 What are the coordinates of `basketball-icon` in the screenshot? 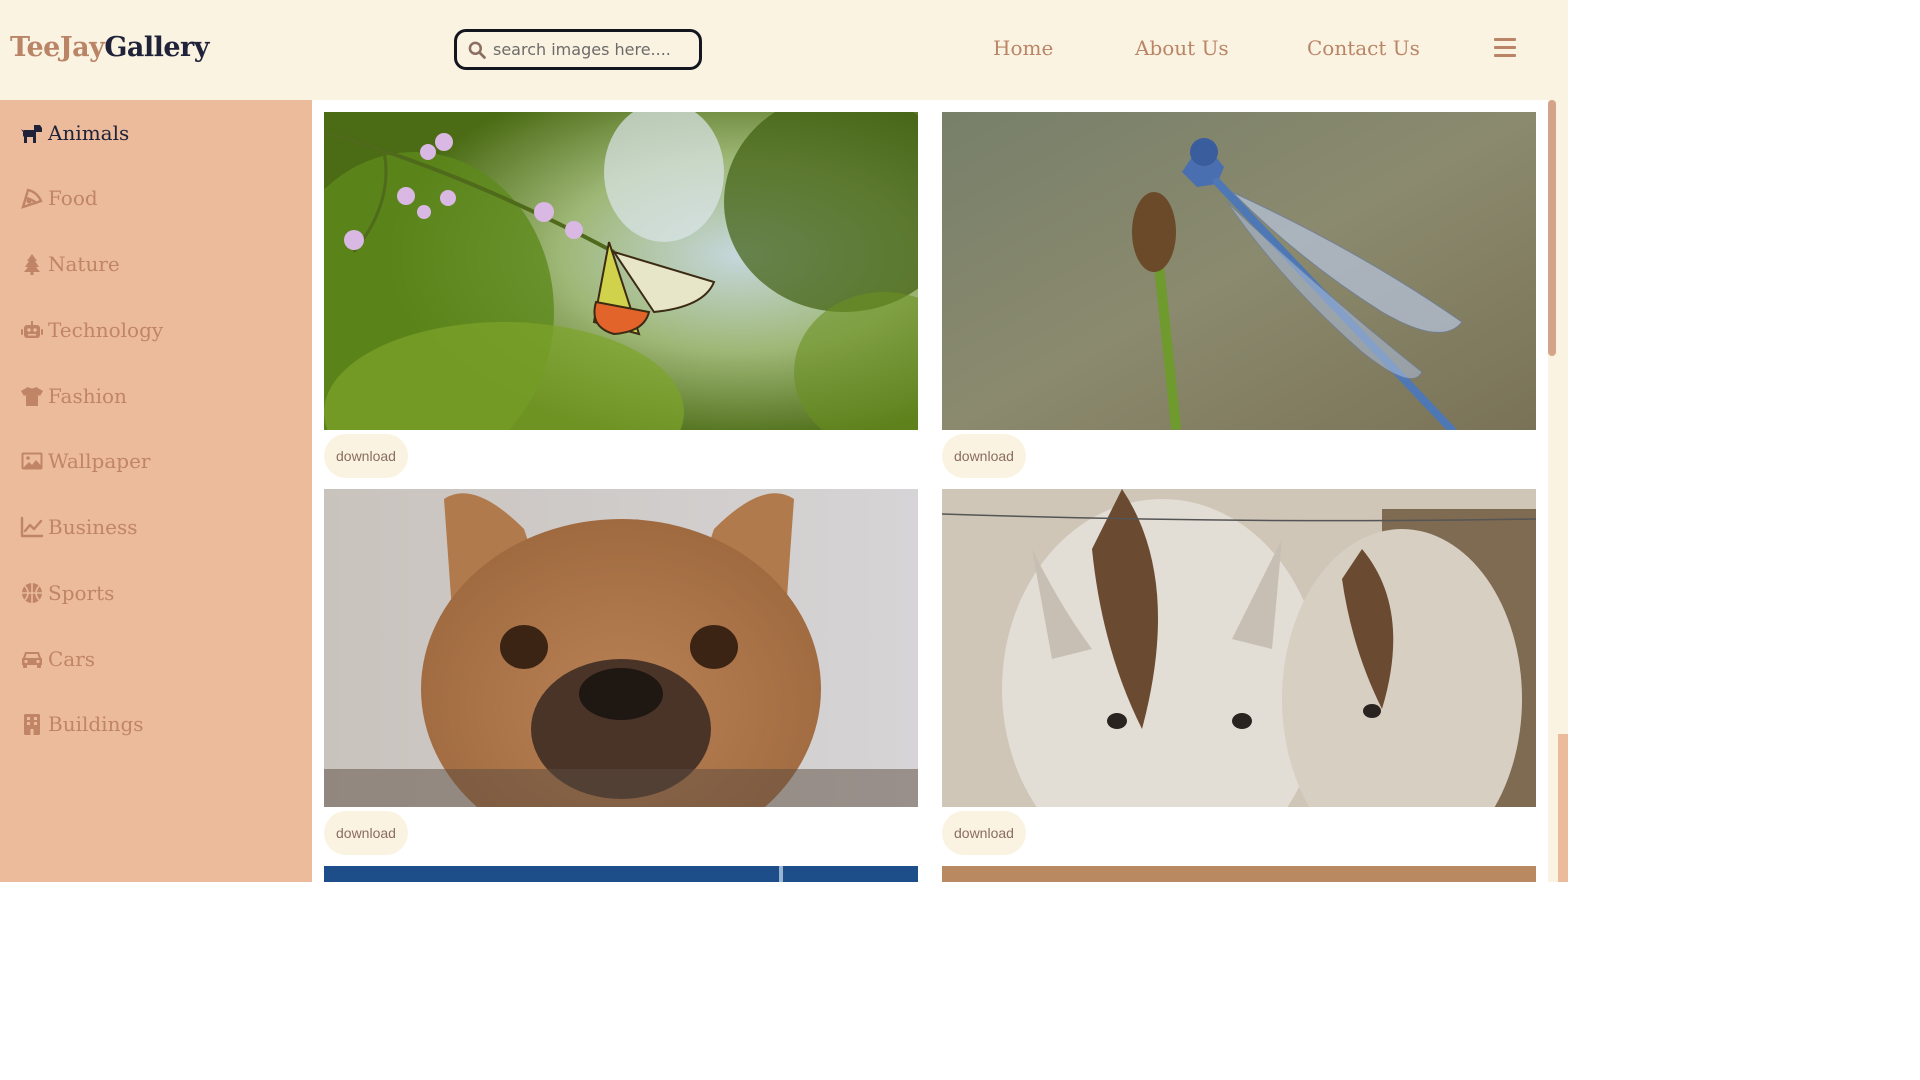 It's located at (32, 593).